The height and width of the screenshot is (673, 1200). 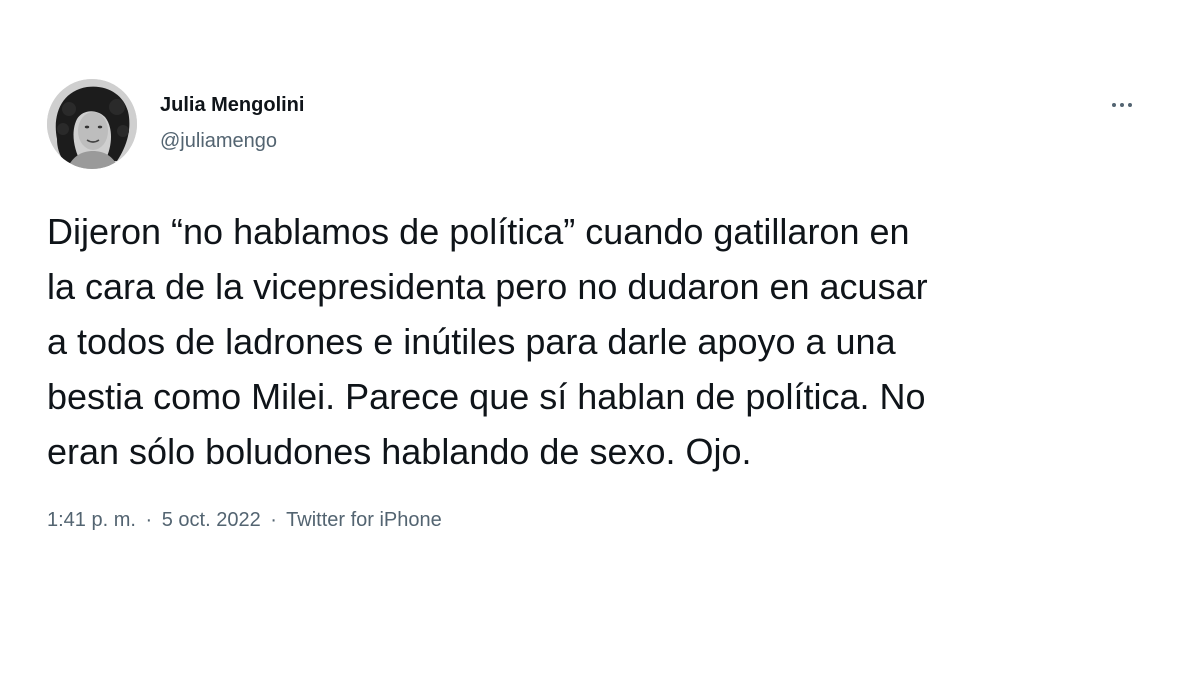 I want to click on tweet-date: 5 oct. 2022, so click(x=211, y=520).